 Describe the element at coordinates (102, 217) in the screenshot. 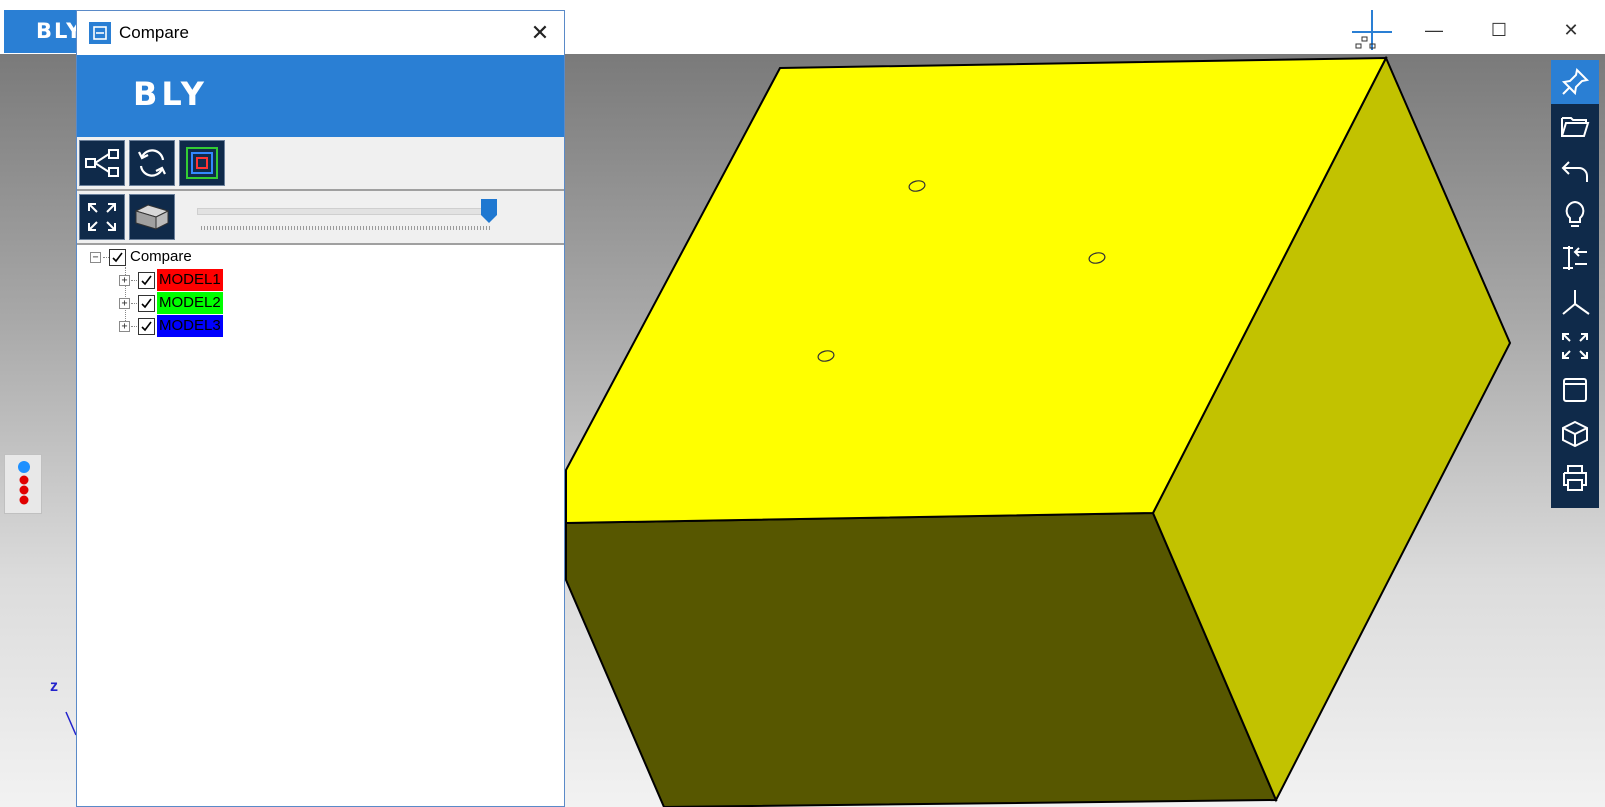

I see `fit-icon` at that location.